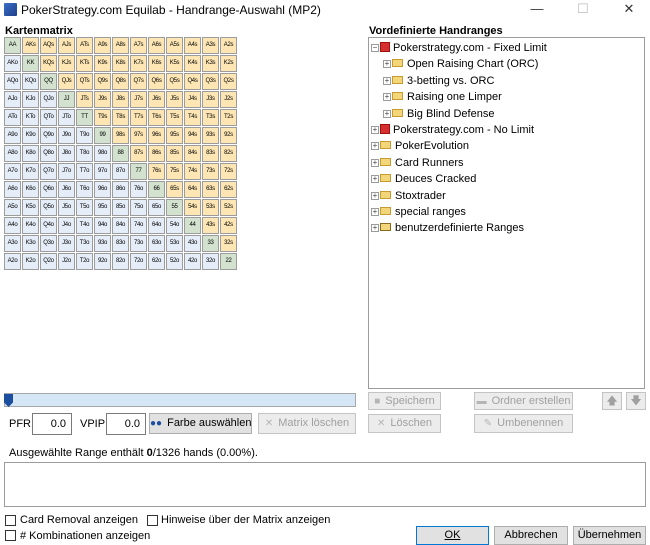 The width and height of the screenshot is (650, 545). What do you see at coordinates (506, 97) in the screenshot?
I see `tree-item: + Raising one Limper` at bounding box center [506, 97].